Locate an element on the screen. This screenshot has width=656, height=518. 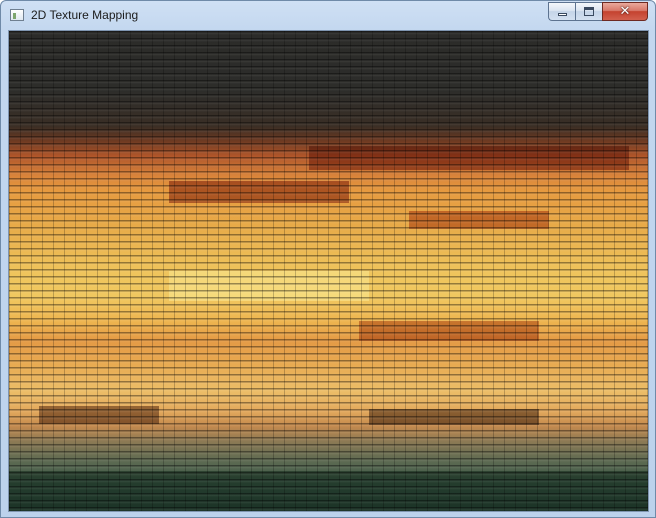
window-title: 2D Texture Mapping is located at coordinates (85, 15).